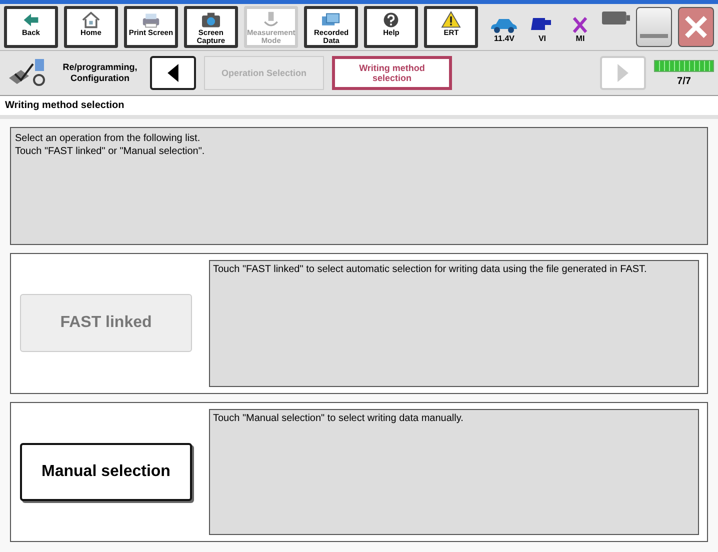  Describe the element at coordinates (542, 38) in the screenshot. I see `status-label: VI` at that location.